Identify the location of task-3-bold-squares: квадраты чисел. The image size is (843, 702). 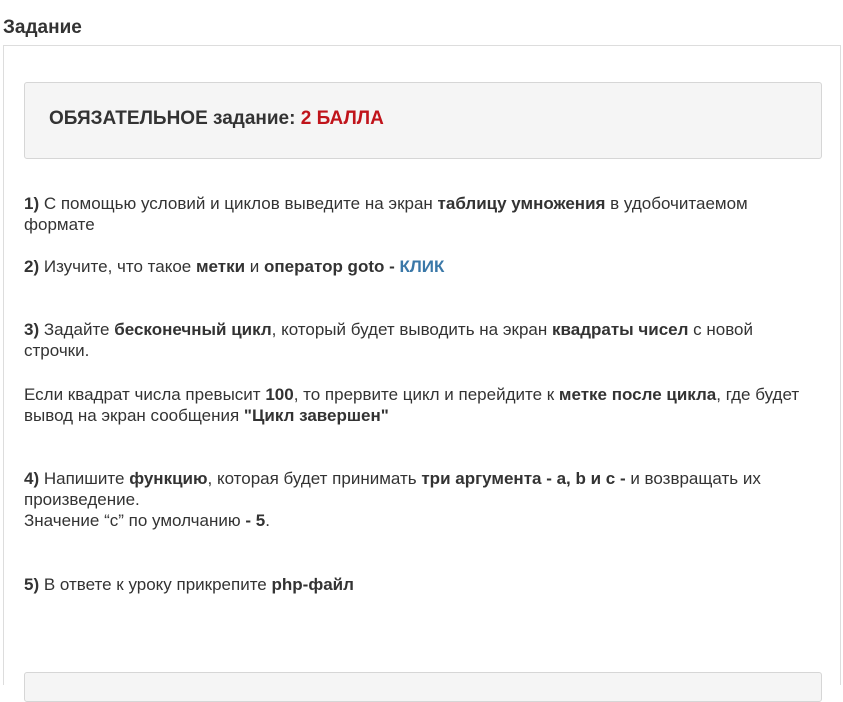
(620, 329).